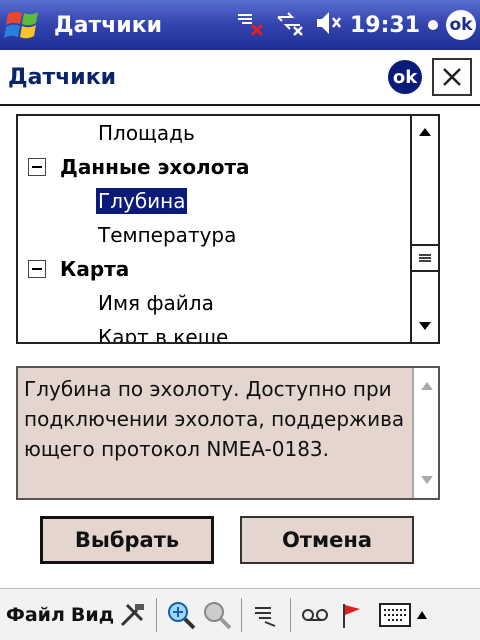 The height and width of the screenshot is (640, 480). I want to click on dialog-title-bar: Датчики ok, so click(240, 78).